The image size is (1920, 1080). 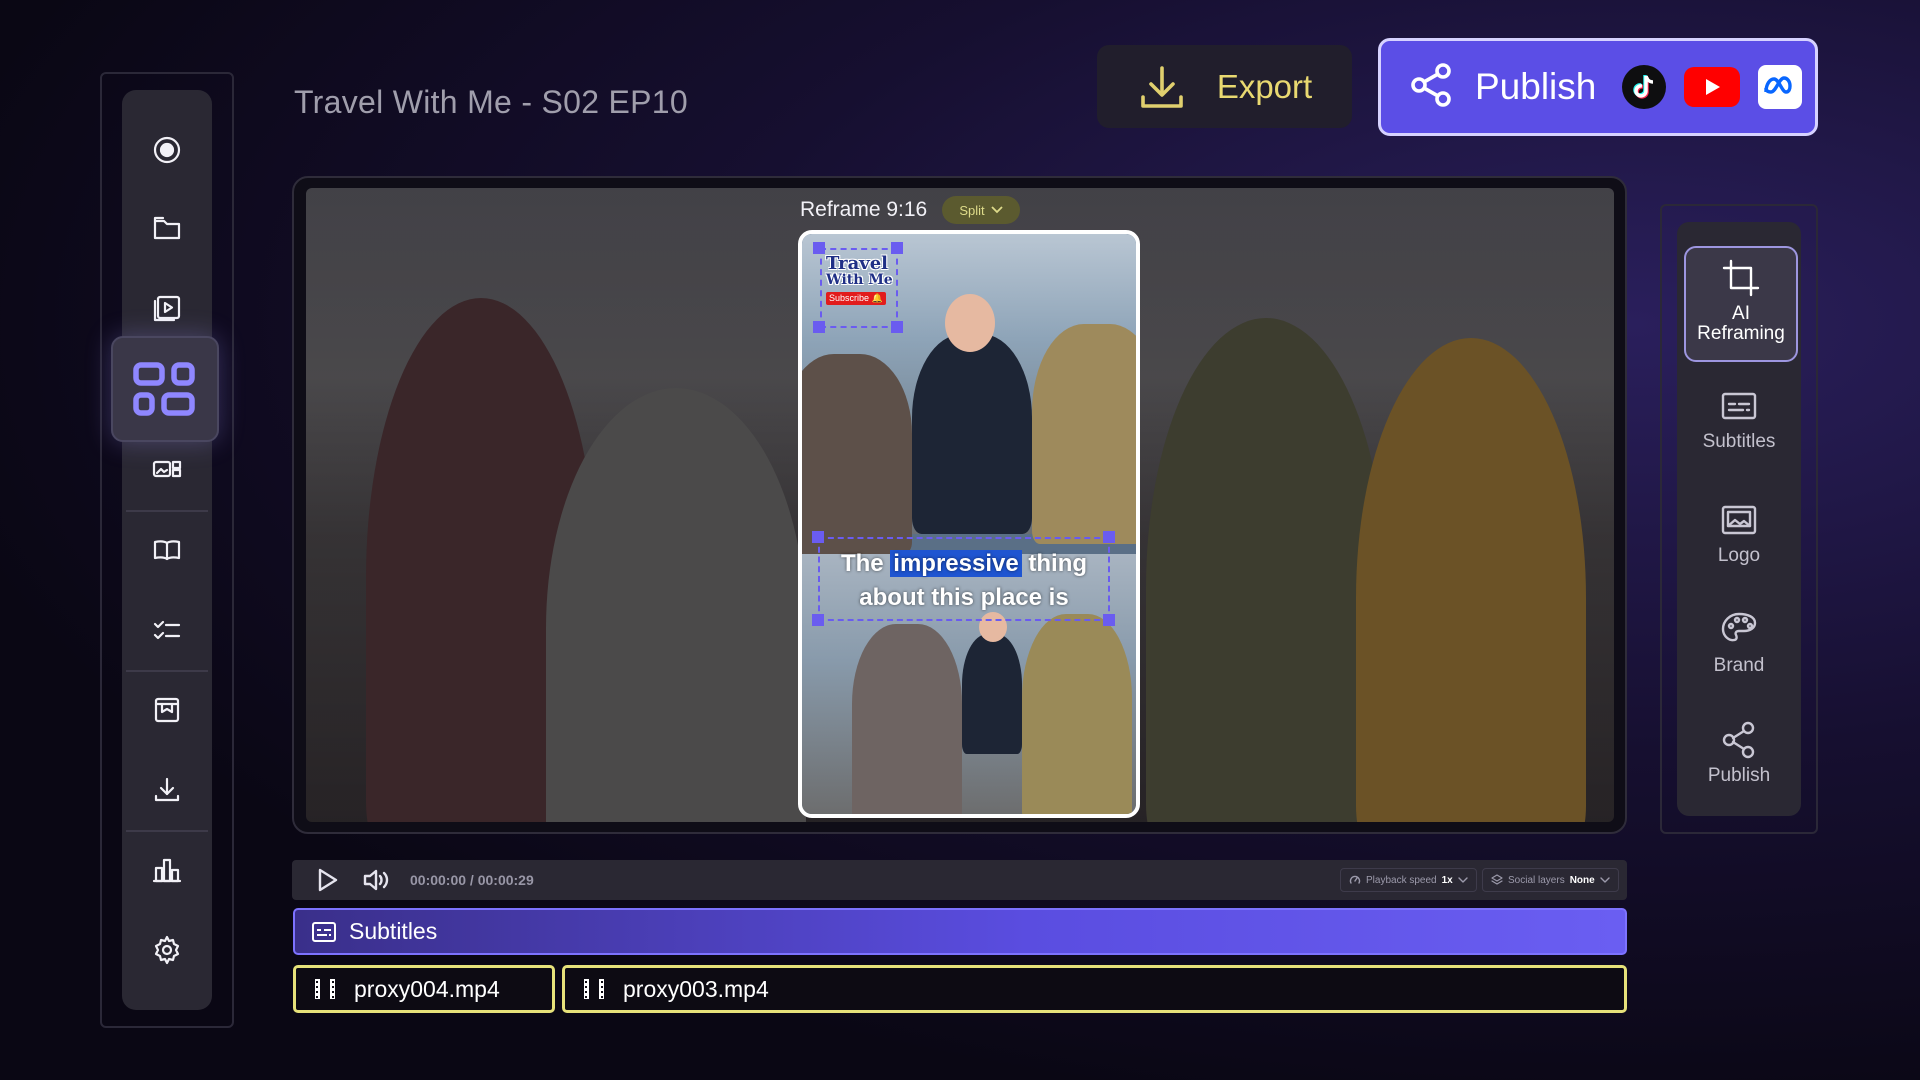 I want to click on analytics-button, so click(x=167, y=870).